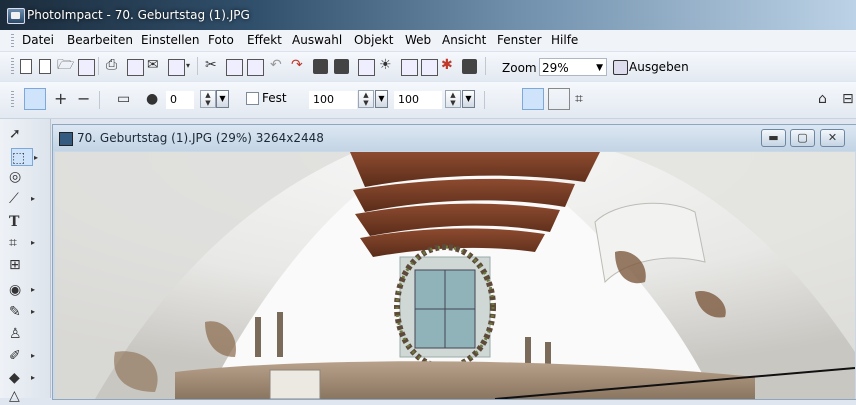  What do you see at coordinates (15, 334) in the screenshot?
I see `clone-icon: ♙` at bounding box center [15, 334].